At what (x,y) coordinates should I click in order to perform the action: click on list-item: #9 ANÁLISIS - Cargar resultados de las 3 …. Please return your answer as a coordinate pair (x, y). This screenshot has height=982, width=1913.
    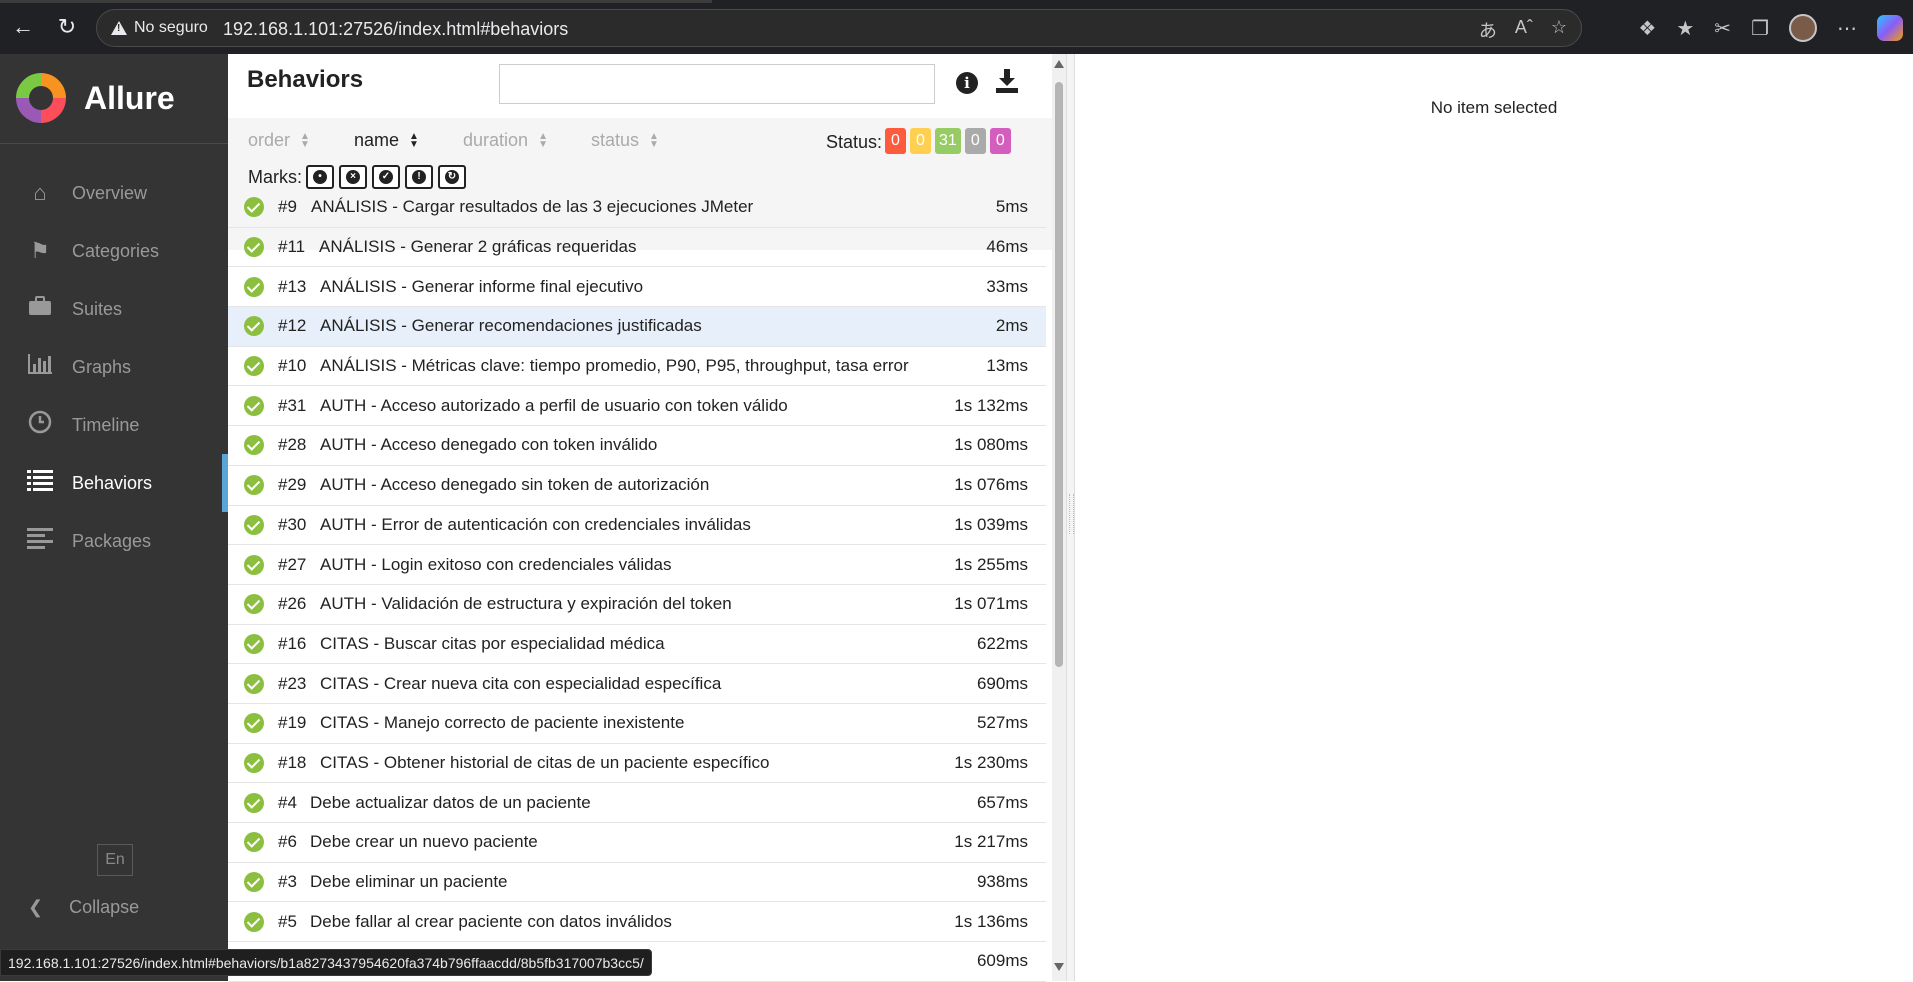
    Looking at the image, I should click on (637, 208).